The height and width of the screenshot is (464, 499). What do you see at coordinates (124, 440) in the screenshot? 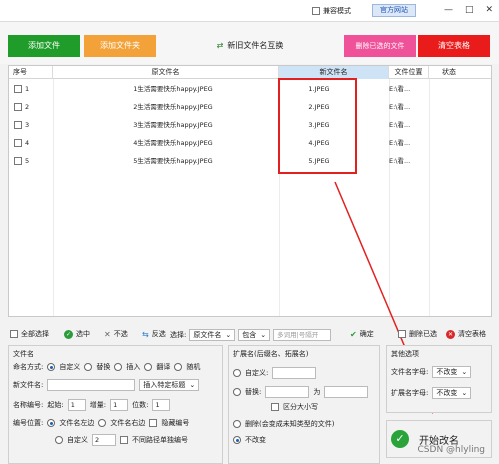
I see `per-path-checkbox` at bounding box center [124, 440].